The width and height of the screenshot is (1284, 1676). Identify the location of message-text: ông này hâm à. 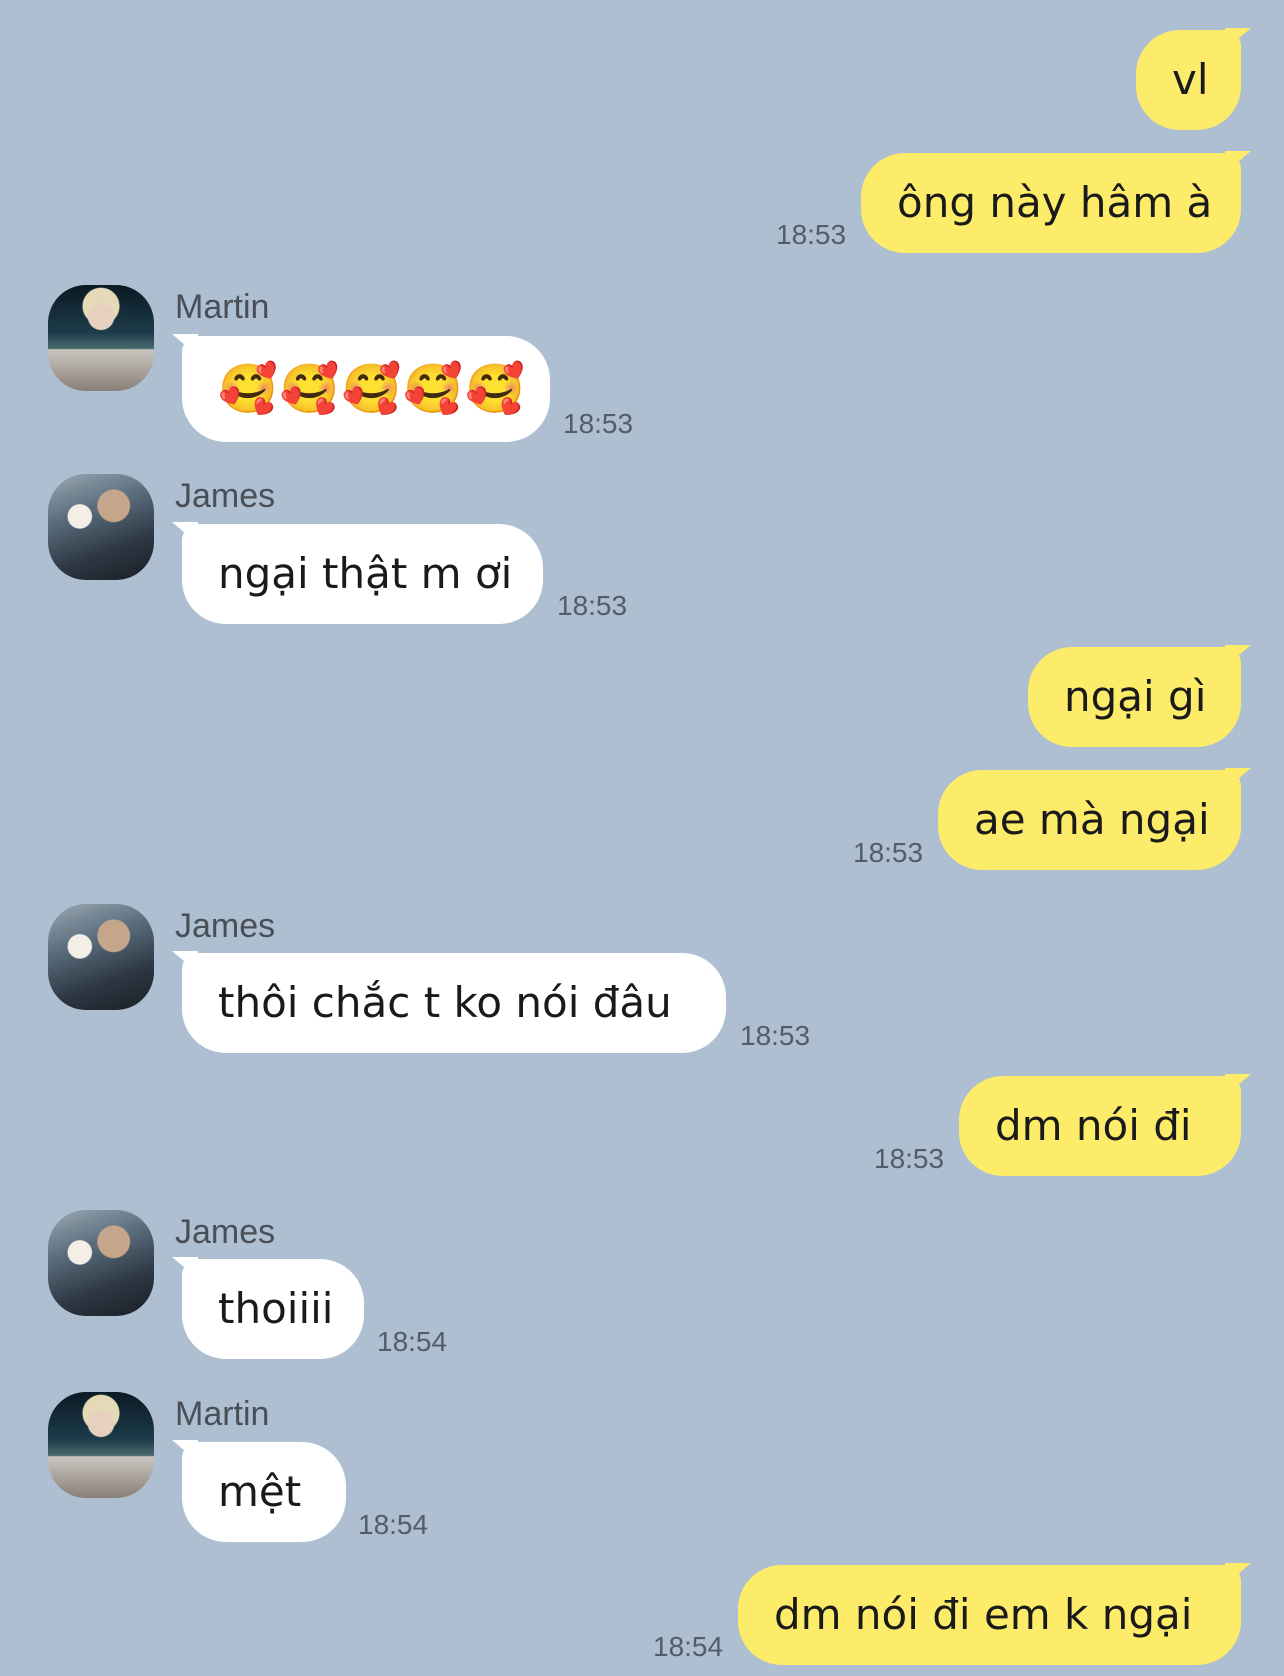
(1055, 202).